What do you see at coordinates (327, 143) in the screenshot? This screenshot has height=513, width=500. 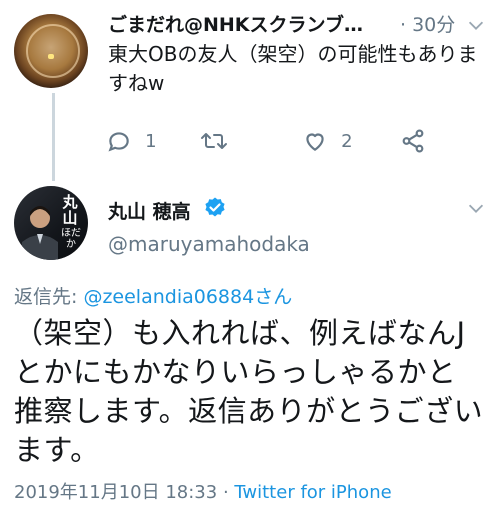 I see `like-action: 2` at bounding box center [327, 143].